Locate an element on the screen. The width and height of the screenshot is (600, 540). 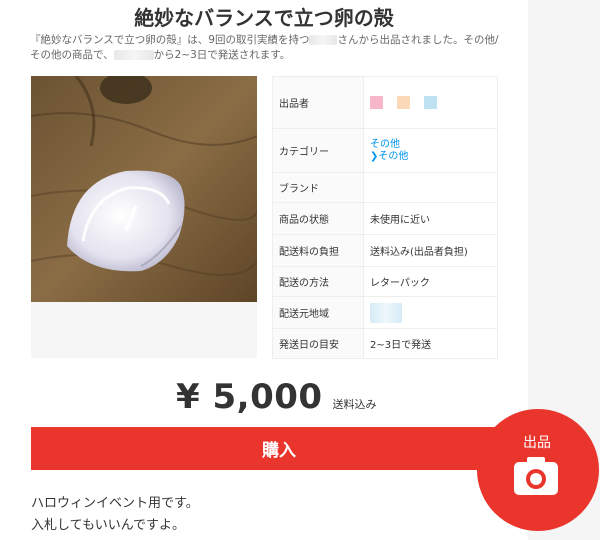
spec-label: ブランド is located at coordinates (318, 187).